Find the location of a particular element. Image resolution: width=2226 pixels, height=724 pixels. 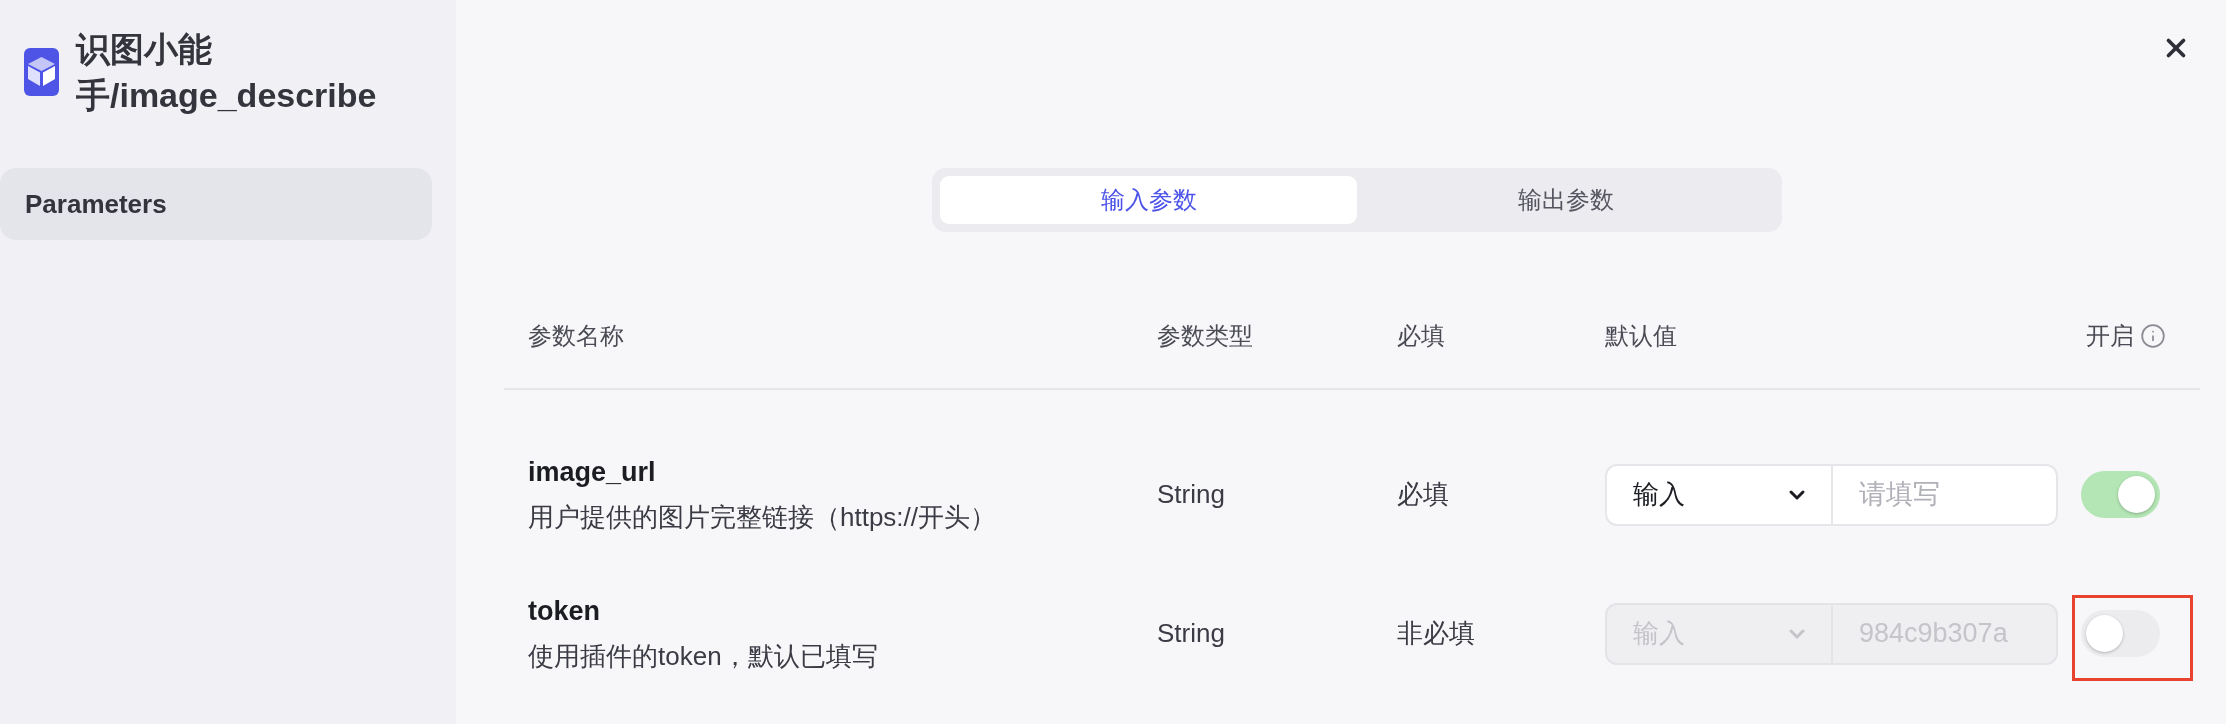

source-select: 输入 is located at coordinates (1719, 494).